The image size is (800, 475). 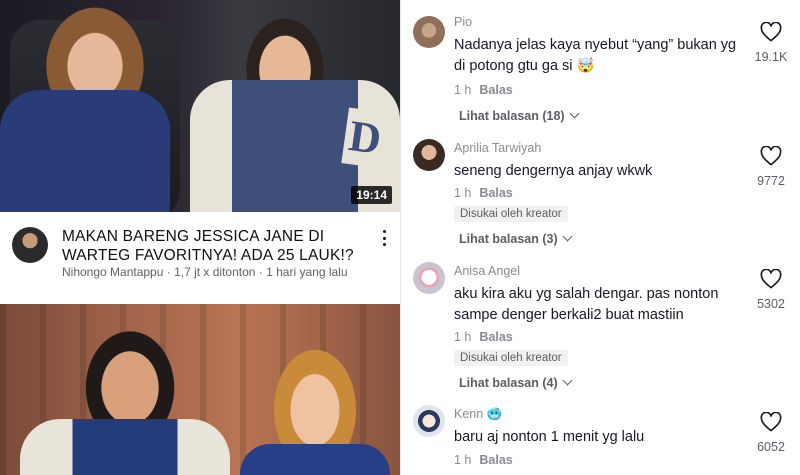 I want to click on view-replies-label: Lihat balasan (18), so click(x=512, y=116).